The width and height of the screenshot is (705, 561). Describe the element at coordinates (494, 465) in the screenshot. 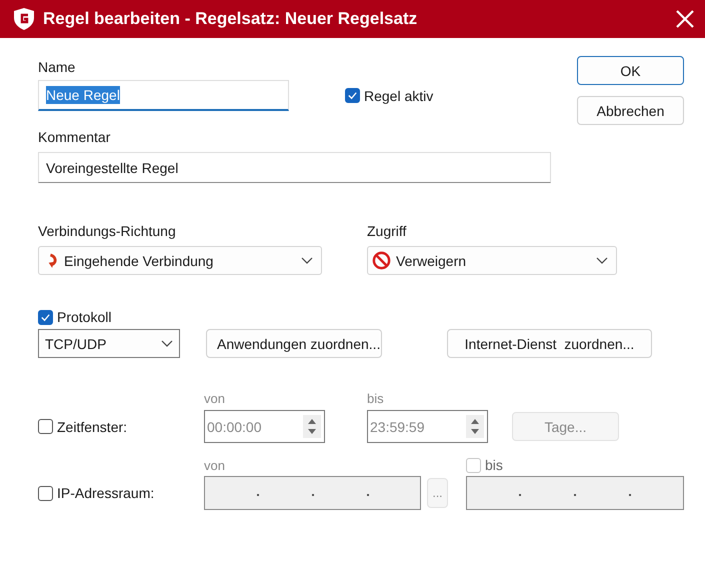

I see `checkbox-label: bis` at that location.